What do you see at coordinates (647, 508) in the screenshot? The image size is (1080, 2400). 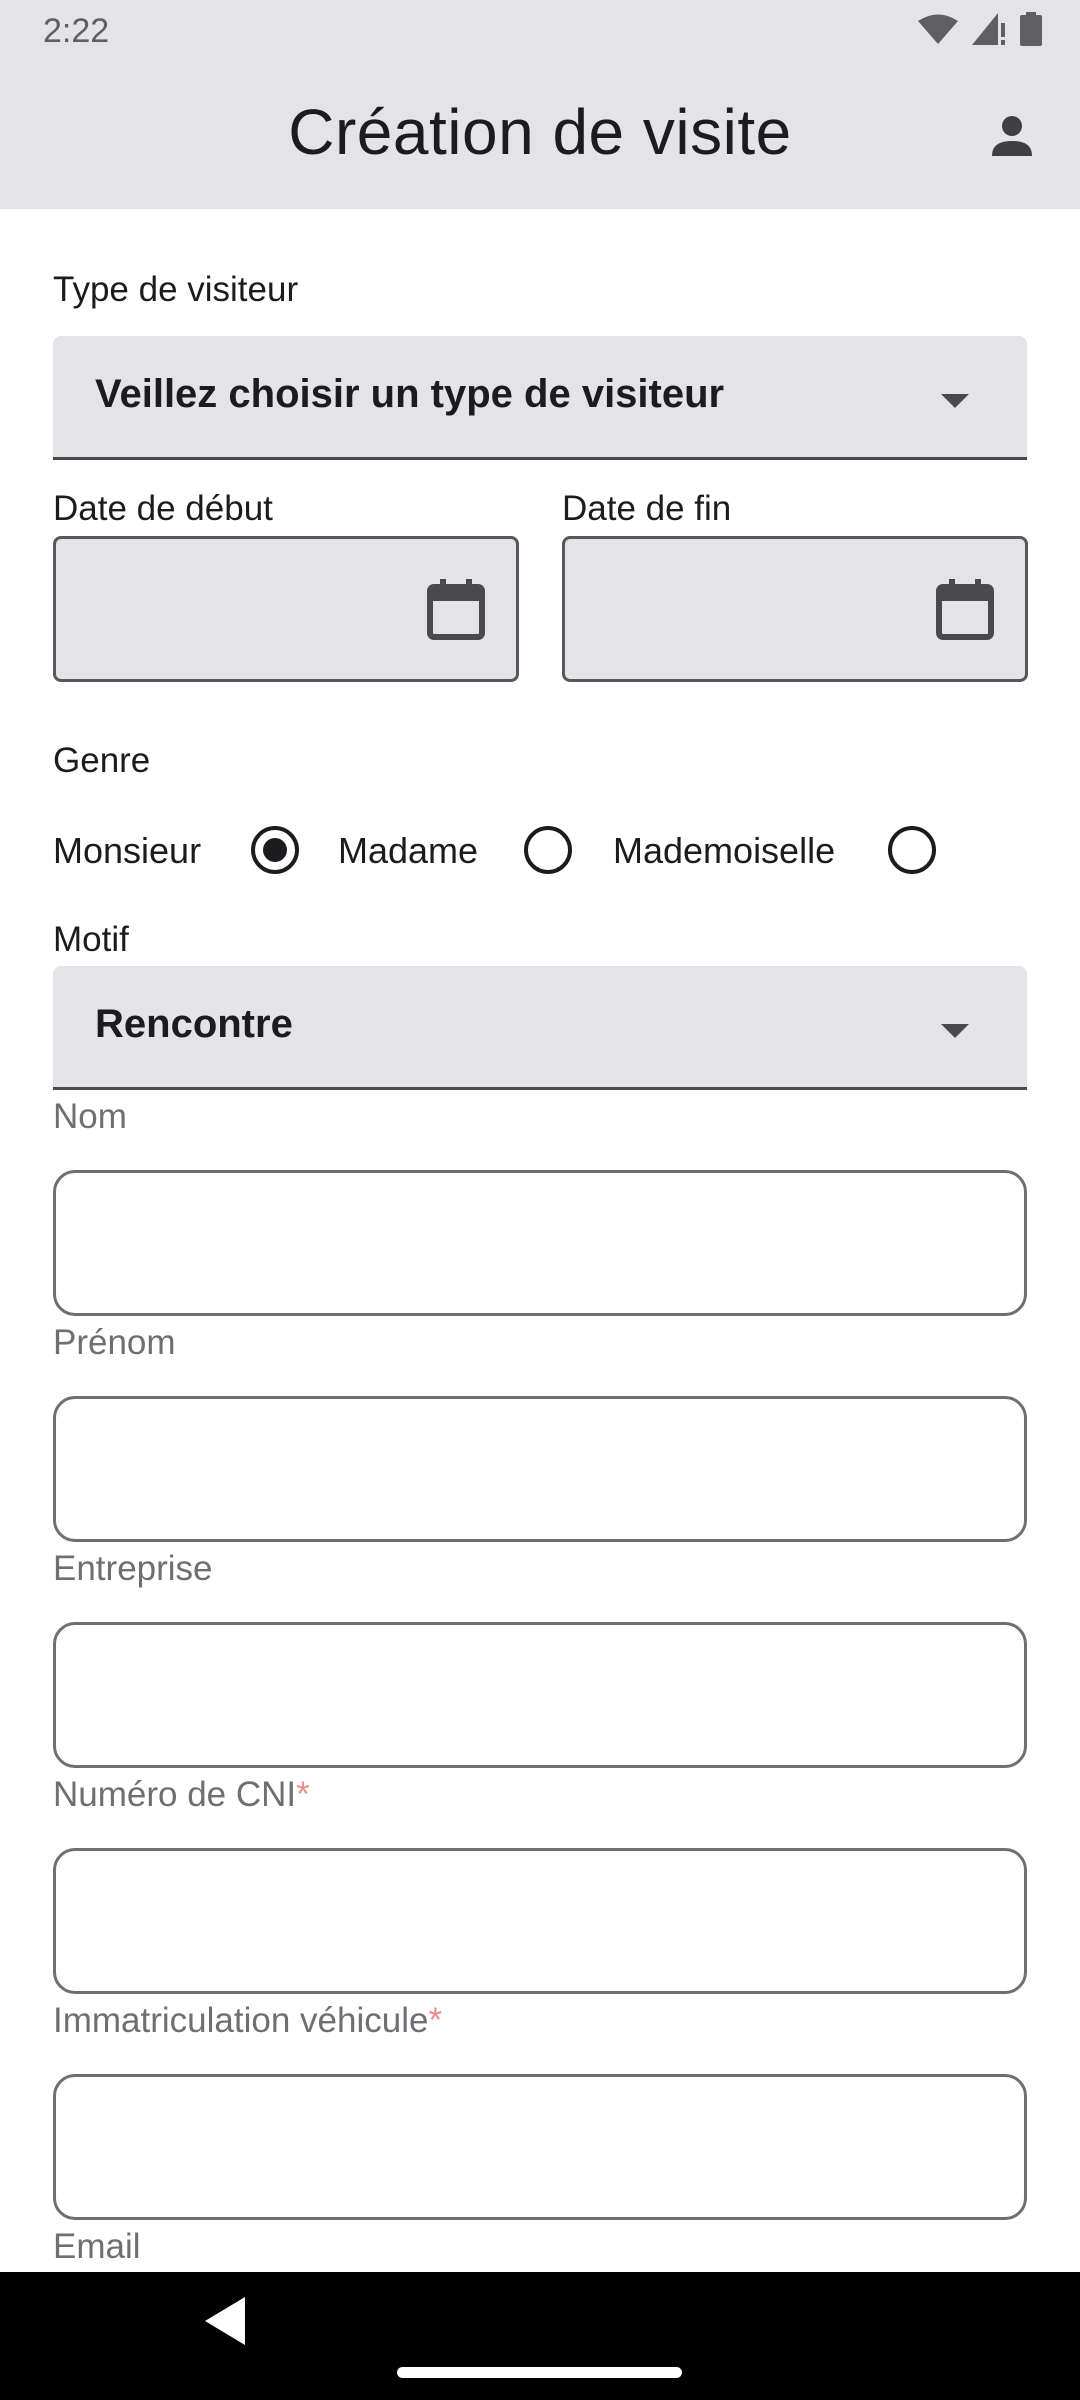 I see `end-date-label: Date de fin` at bounding box center [647, 508].